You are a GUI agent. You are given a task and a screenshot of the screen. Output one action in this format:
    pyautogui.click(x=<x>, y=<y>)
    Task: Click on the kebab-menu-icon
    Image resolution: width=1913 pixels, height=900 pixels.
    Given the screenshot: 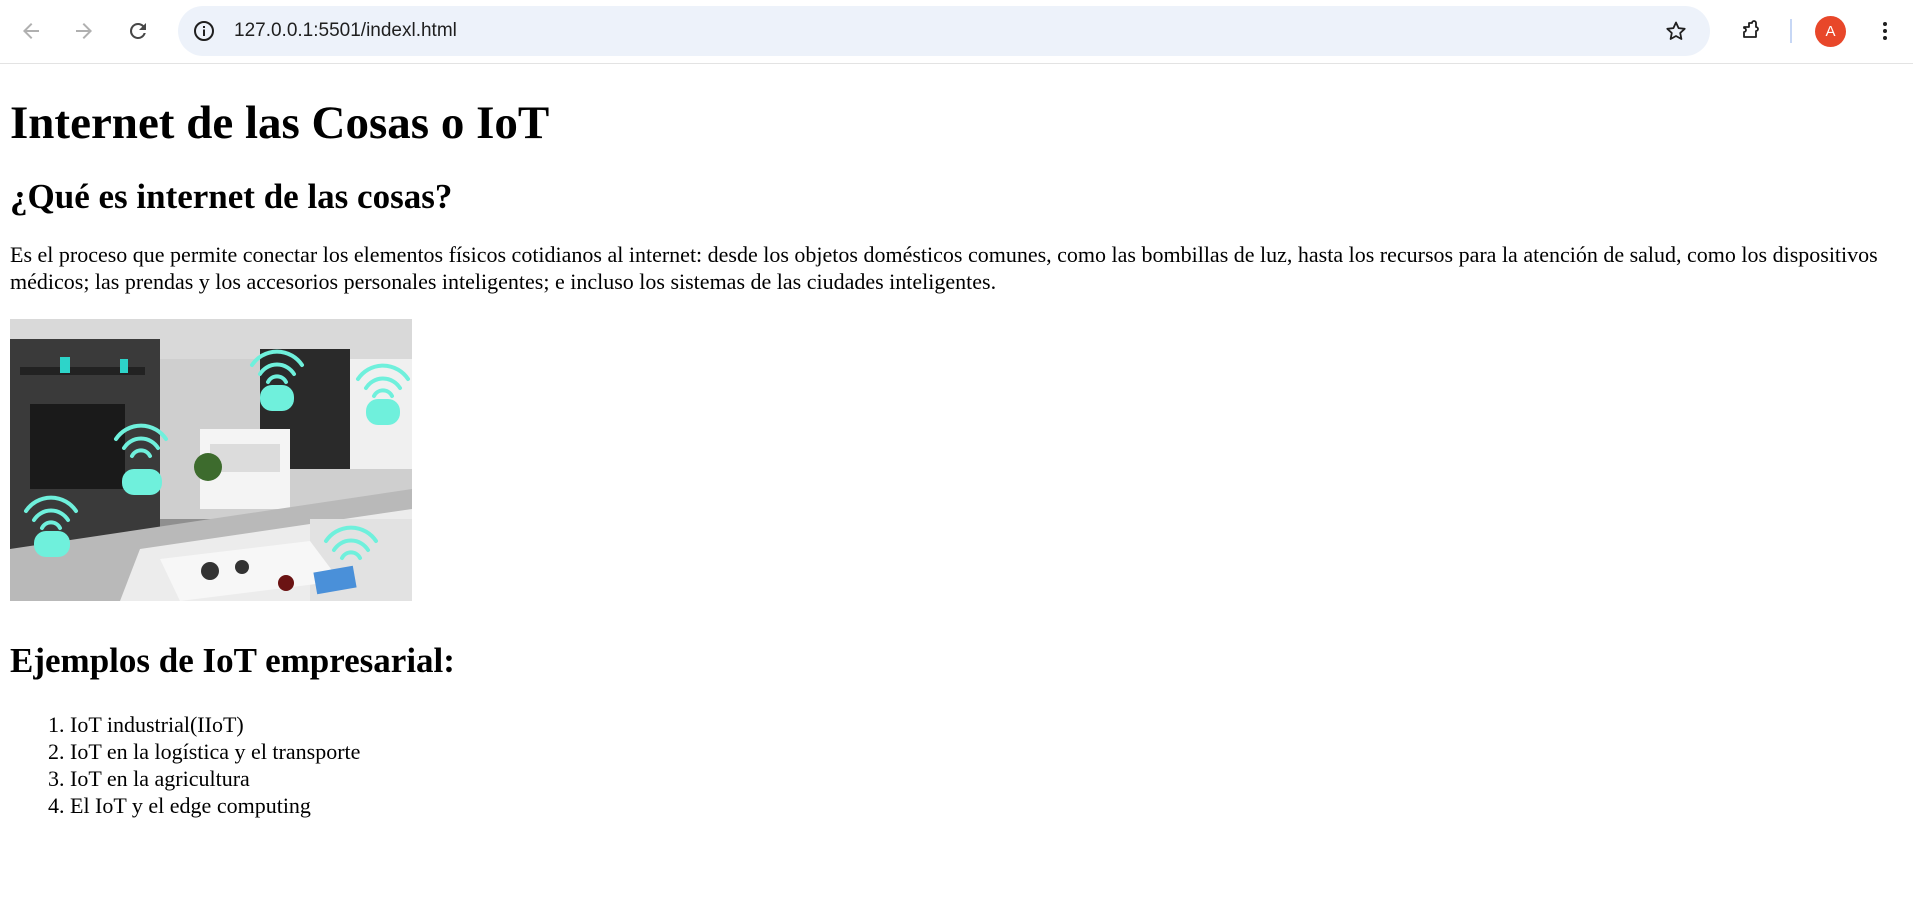 What is the action you would take?
    pyautogui.click(x=1885, y=31)
    